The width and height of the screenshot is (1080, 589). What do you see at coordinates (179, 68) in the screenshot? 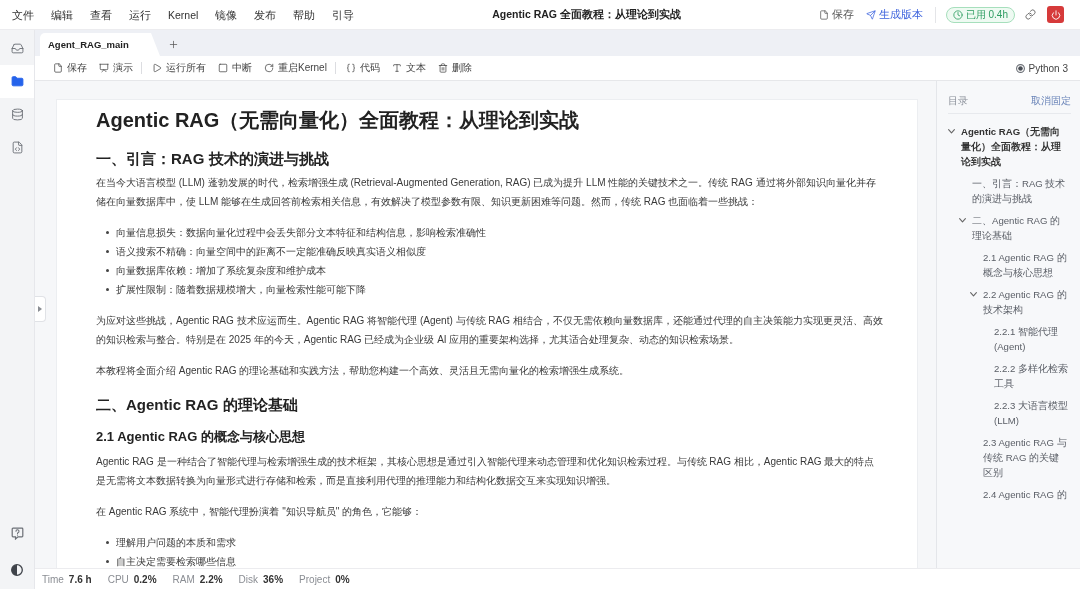
I see `toolbar-button: 运行所有` at bounding box center [179, 68].